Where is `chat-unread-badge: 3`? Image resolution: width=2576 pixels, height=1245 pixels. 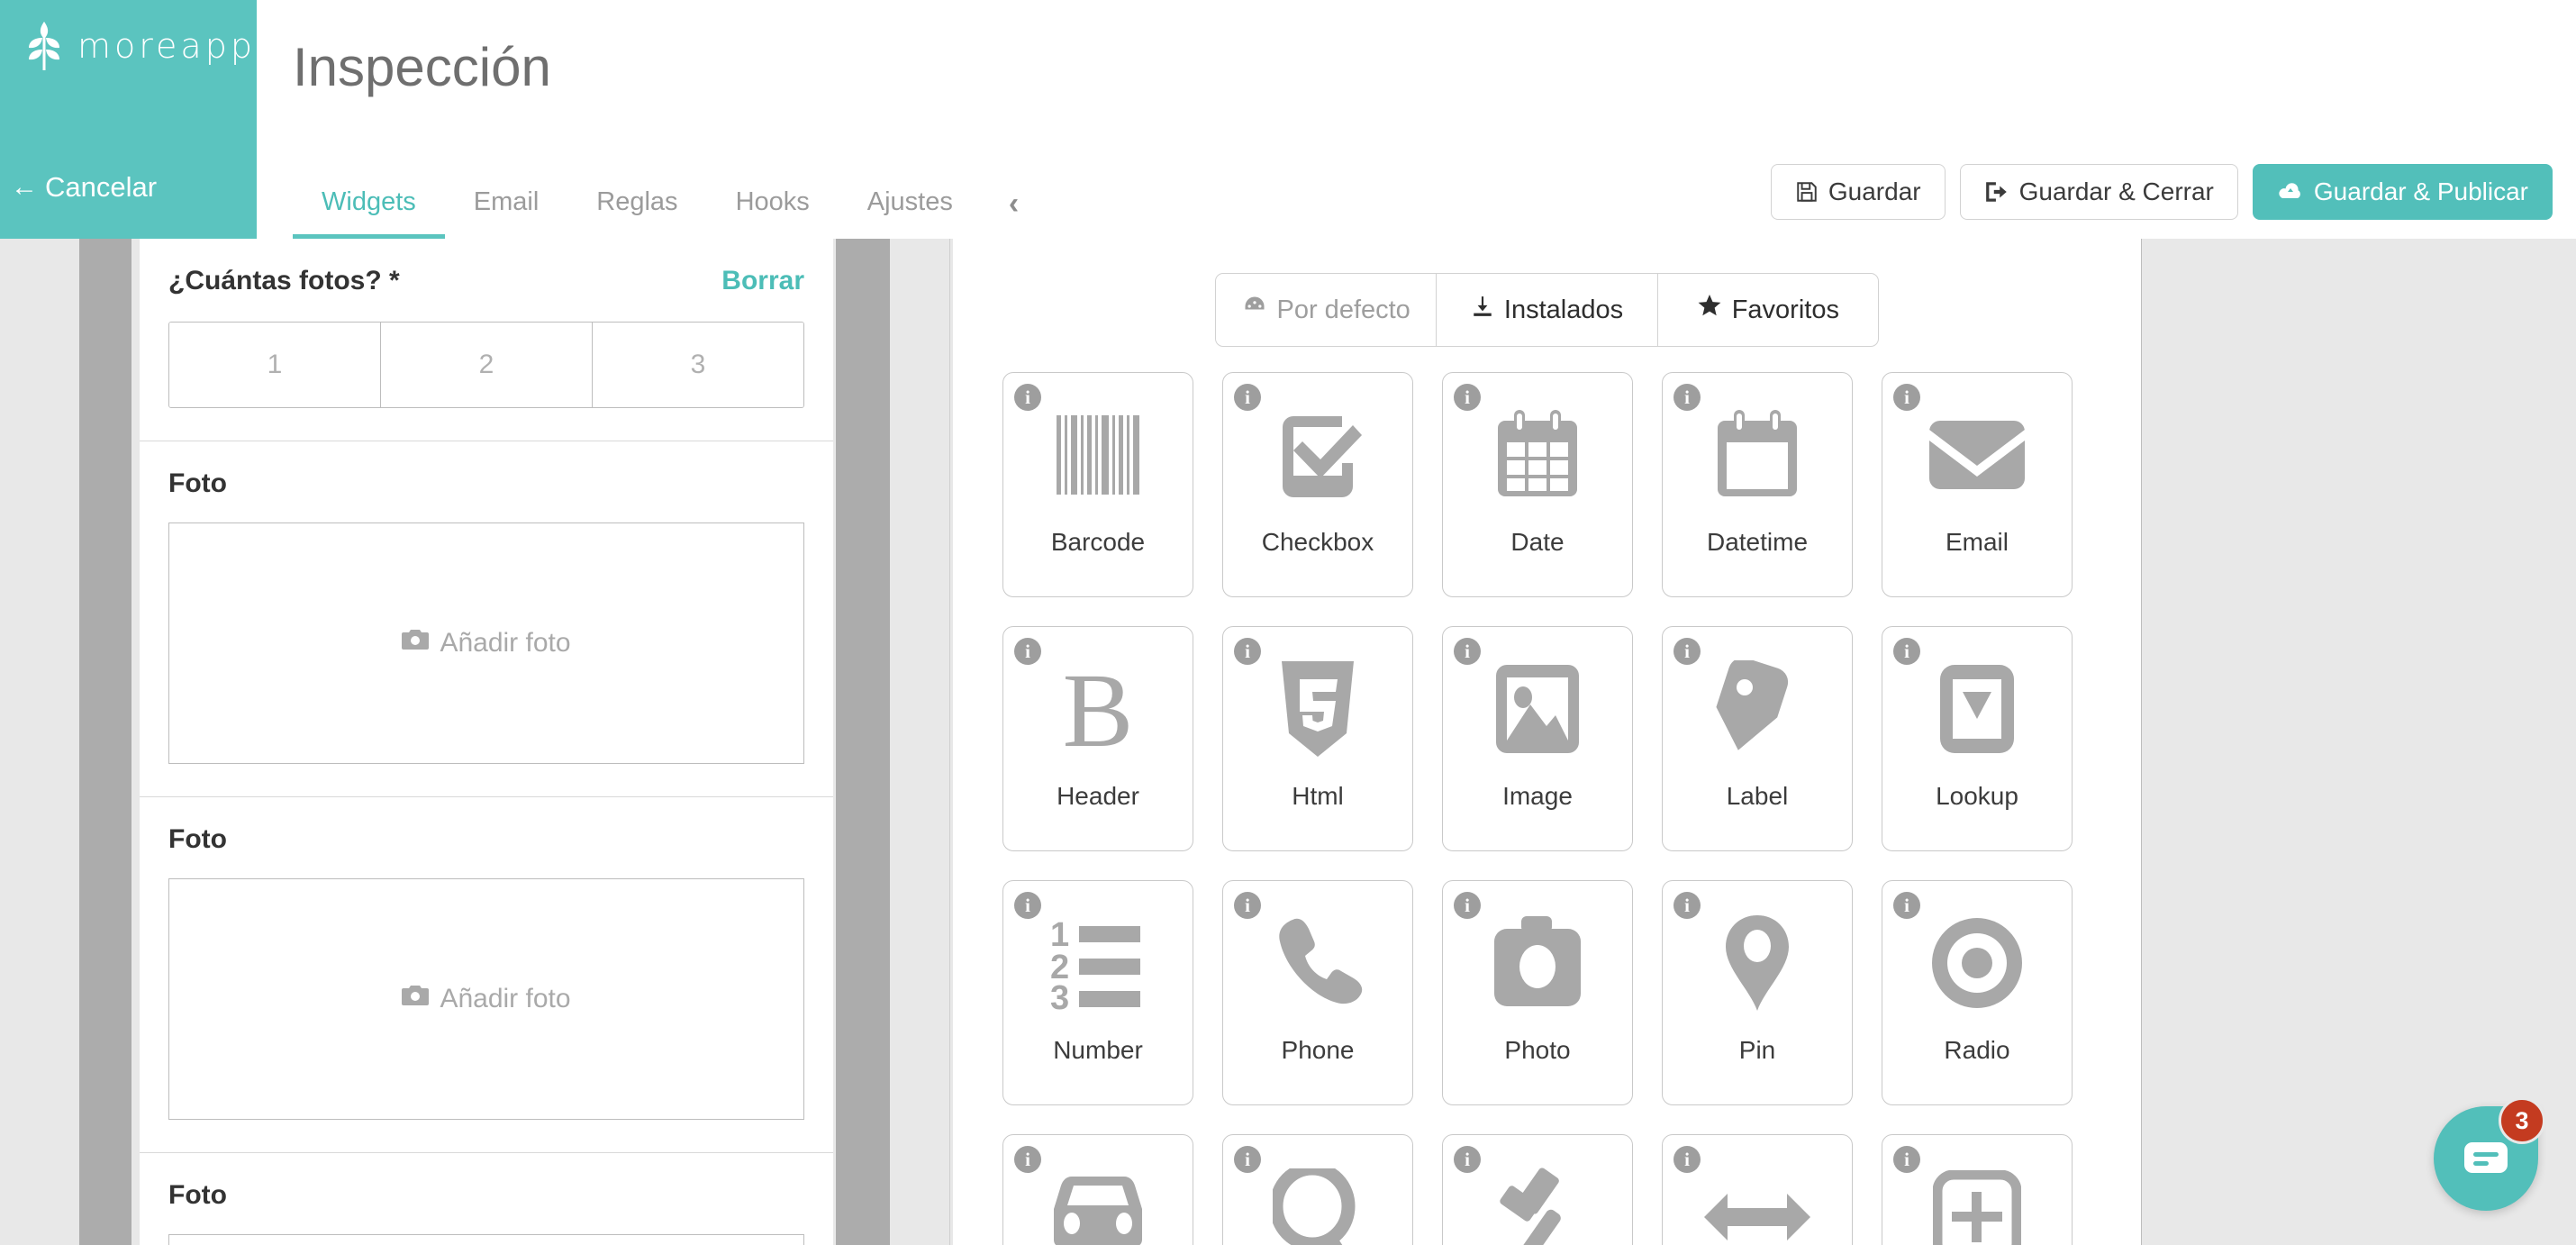 chat-unread-badge: 3 is located at coordinates (2522, 1120).